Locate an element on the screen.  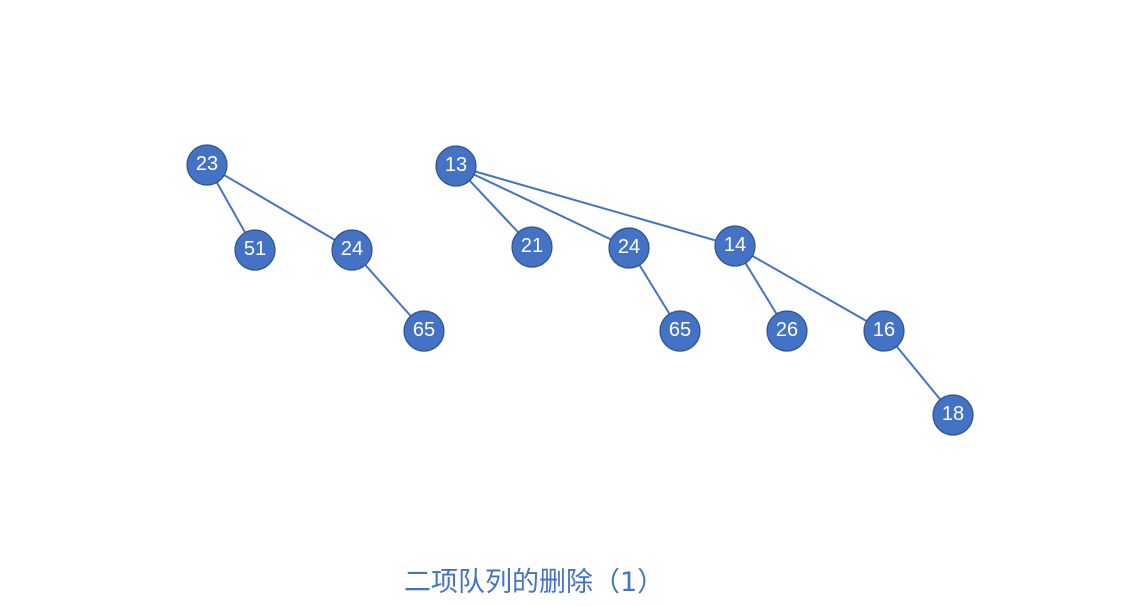
tree-node: 21 is located at coordinates (532, 247).